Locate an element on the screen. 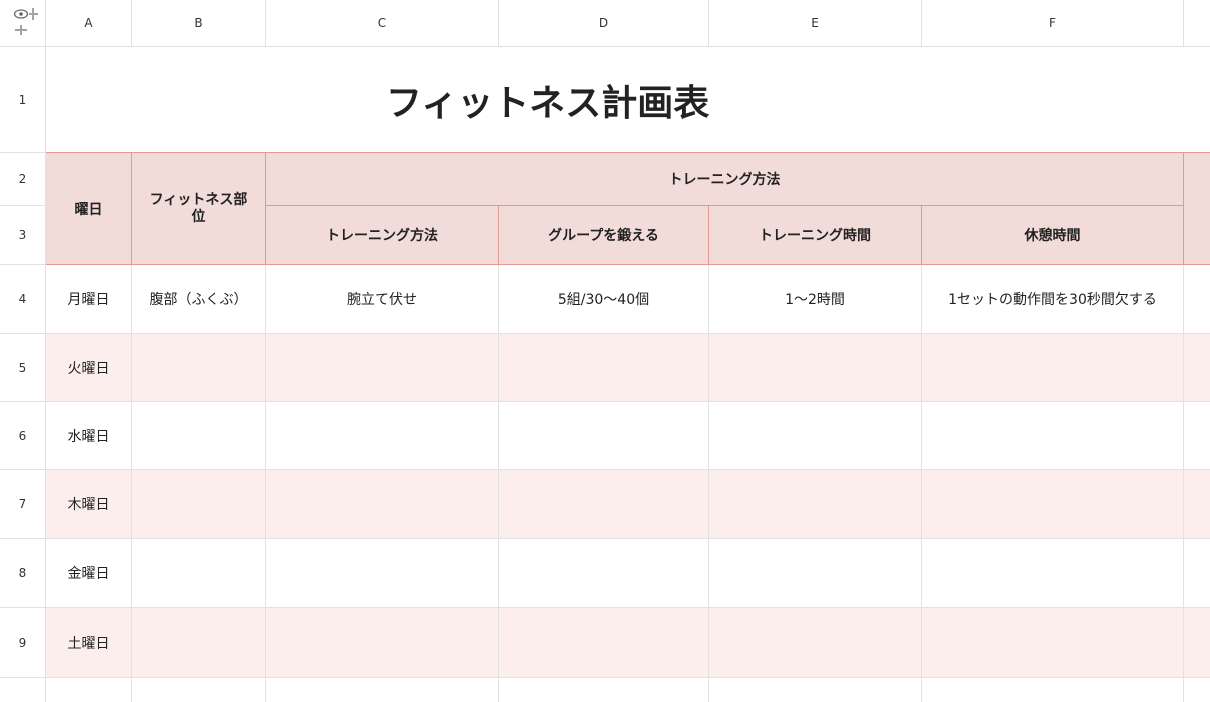 The image size is (1210, 702). cell-day: 土曜日 is located at coordinates (89, 643).